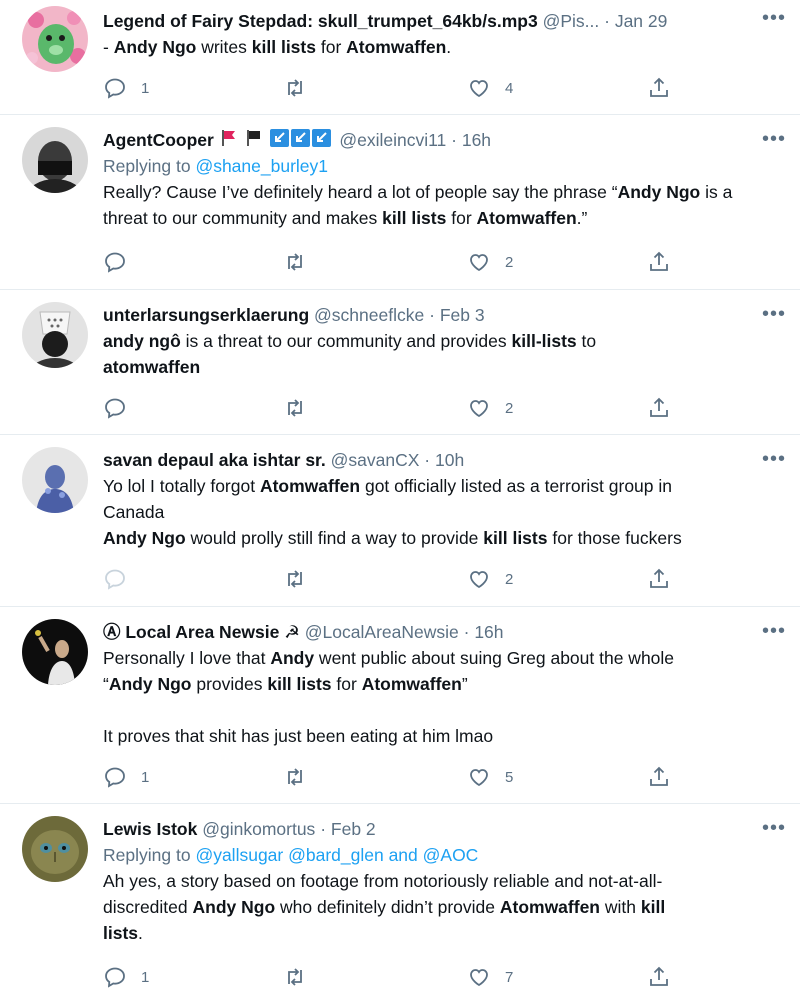 The image size is (800, 1000). What do you see at coordinates (158, 140) in the screenshot?
I see `display-name: AgentCooper` at bounding box center [158, 140].